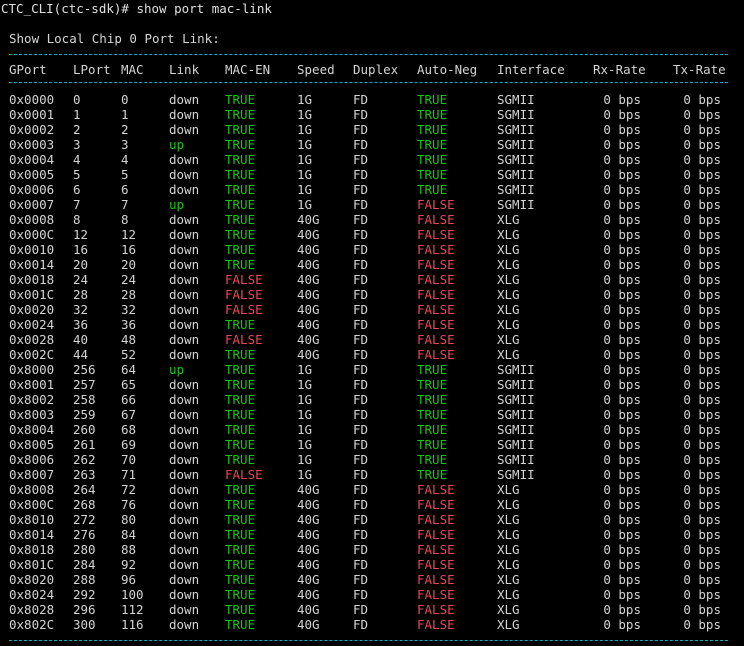  Describe the element at coordinates (372, 129) in the screenshot. I see `table-row: 0x0002 2 2 down TRUE 1G FD TRUE SGMII 0 bps 0 bps` at that location.